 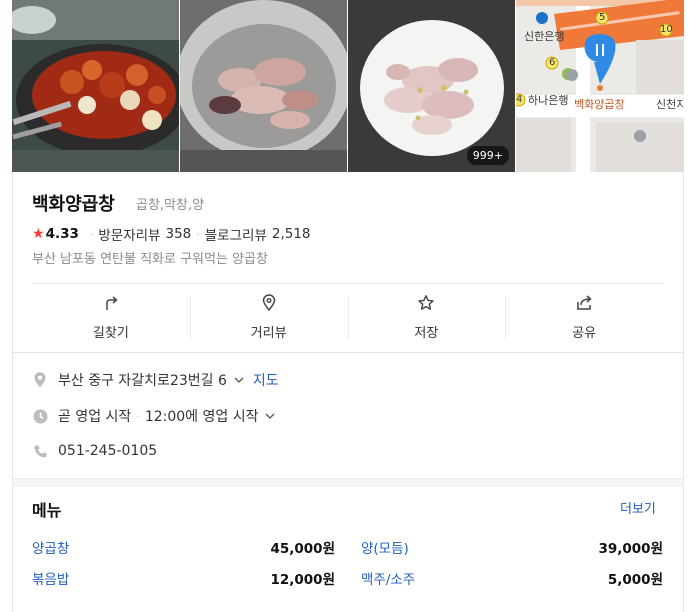 I want to click on save-button: 저장, so click(x=426, y=315).